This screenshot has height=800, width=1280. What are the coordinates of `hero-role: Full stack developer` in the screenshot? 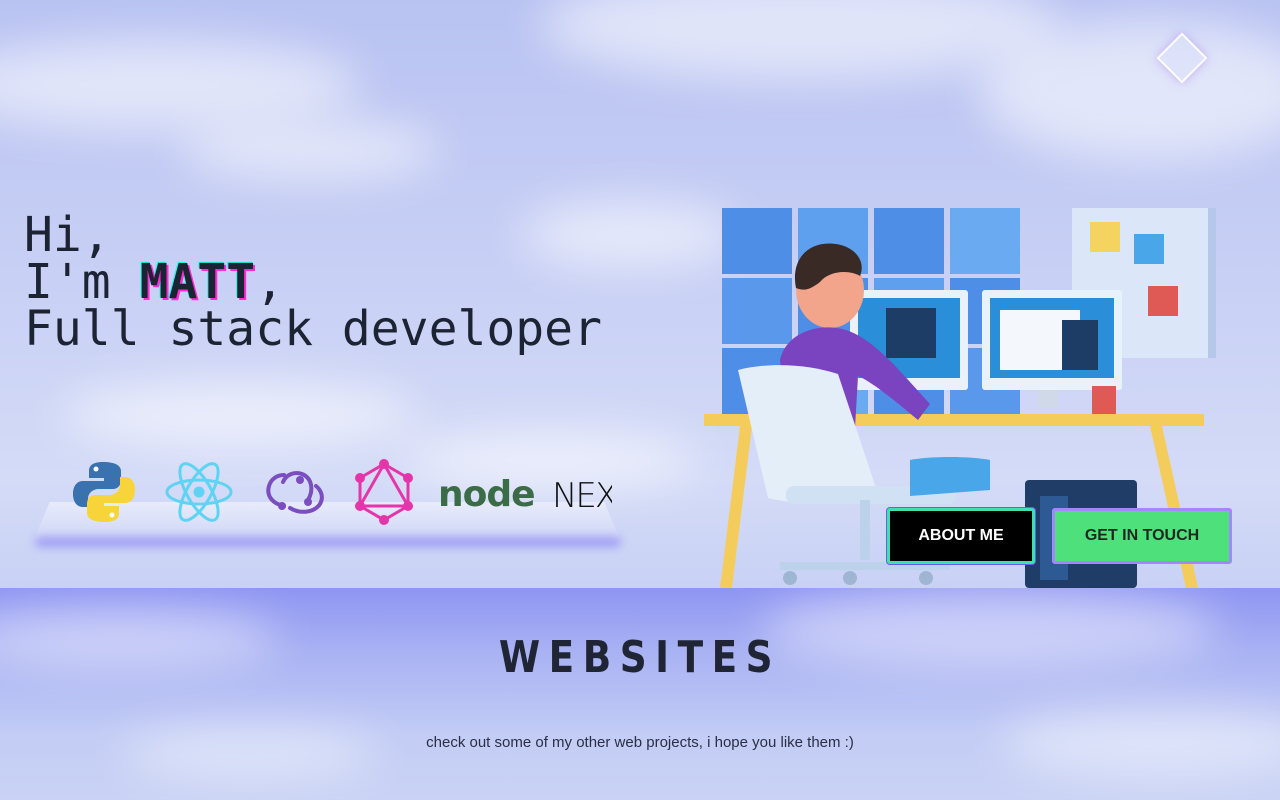 It's located at (313, 329).